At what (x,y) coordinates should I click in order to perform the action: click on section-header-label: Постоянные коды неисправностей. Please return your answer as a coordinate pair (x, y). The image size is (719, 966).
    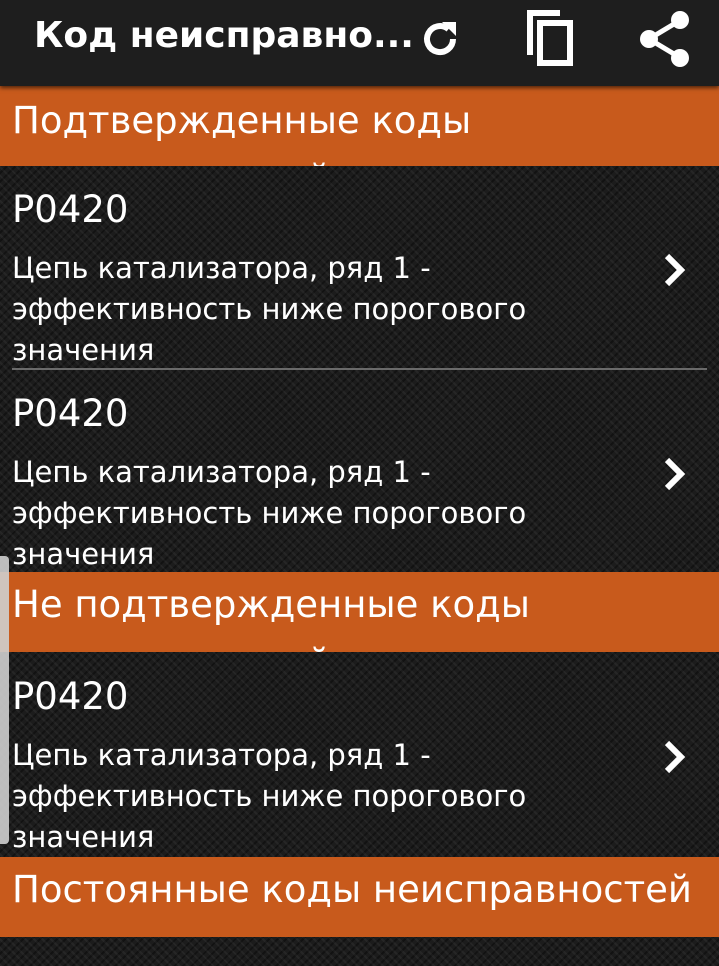
    Looking at the image, I should click on (352, 889).